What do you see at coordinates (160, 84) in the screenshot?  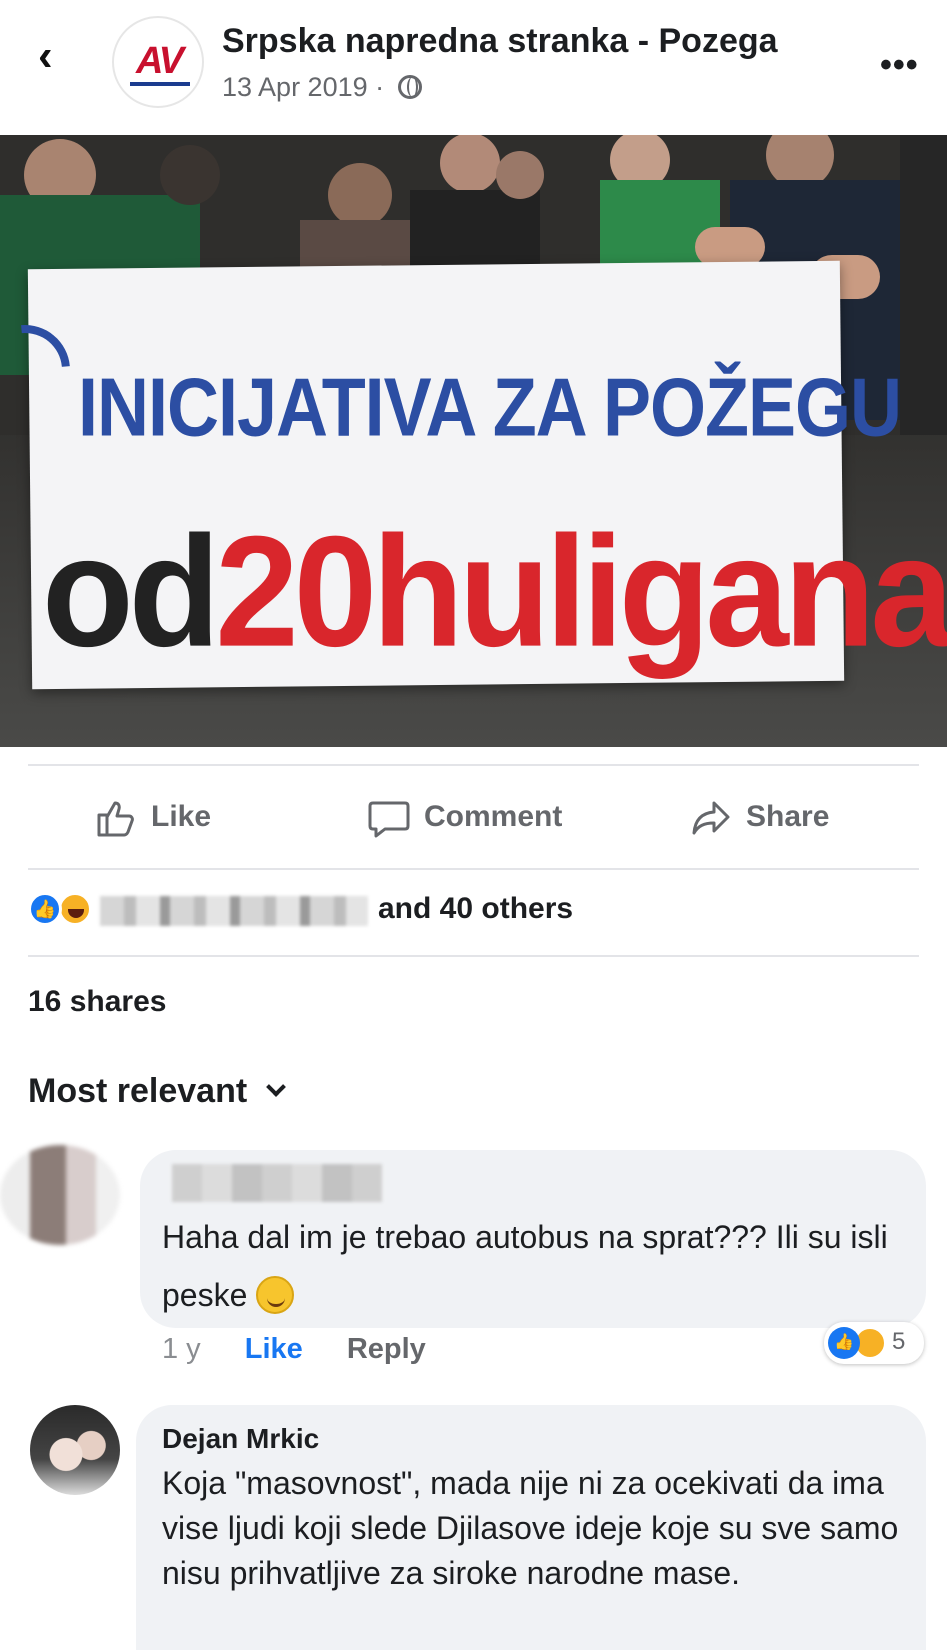 I see `logo-underline` at bounding box center [160, 84].